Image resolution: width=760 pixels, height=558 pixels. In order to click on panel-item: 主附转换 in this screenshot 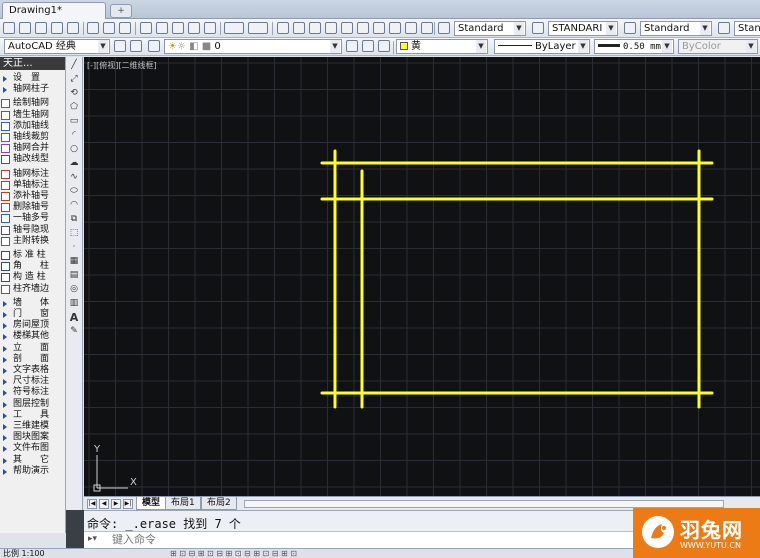, I will do `click(33, 241)`.